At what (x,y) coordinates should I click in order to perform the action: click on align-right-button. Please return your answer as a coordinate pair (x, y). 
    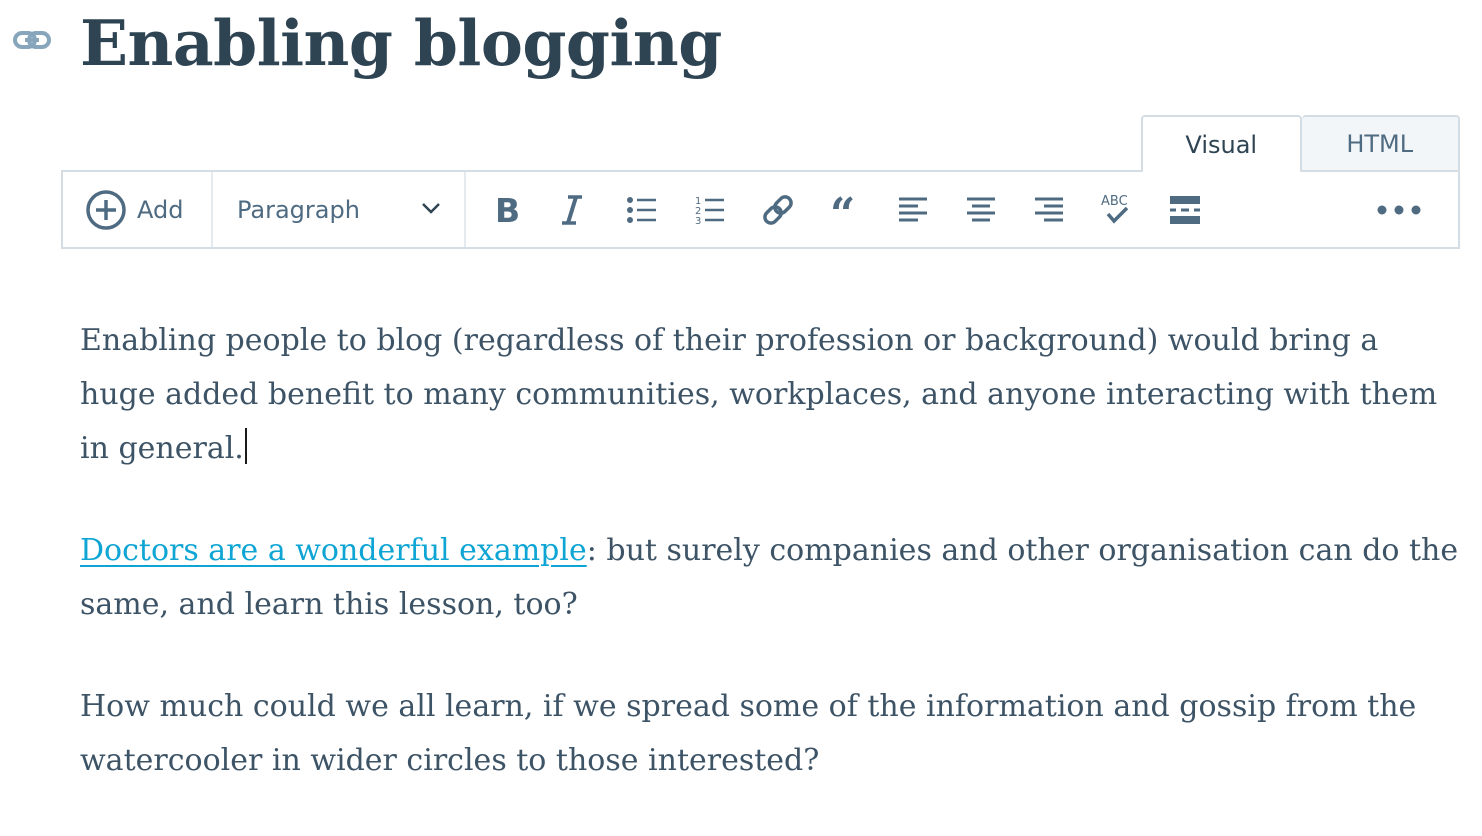
    Looking at the image, I should click on (1049, 210).